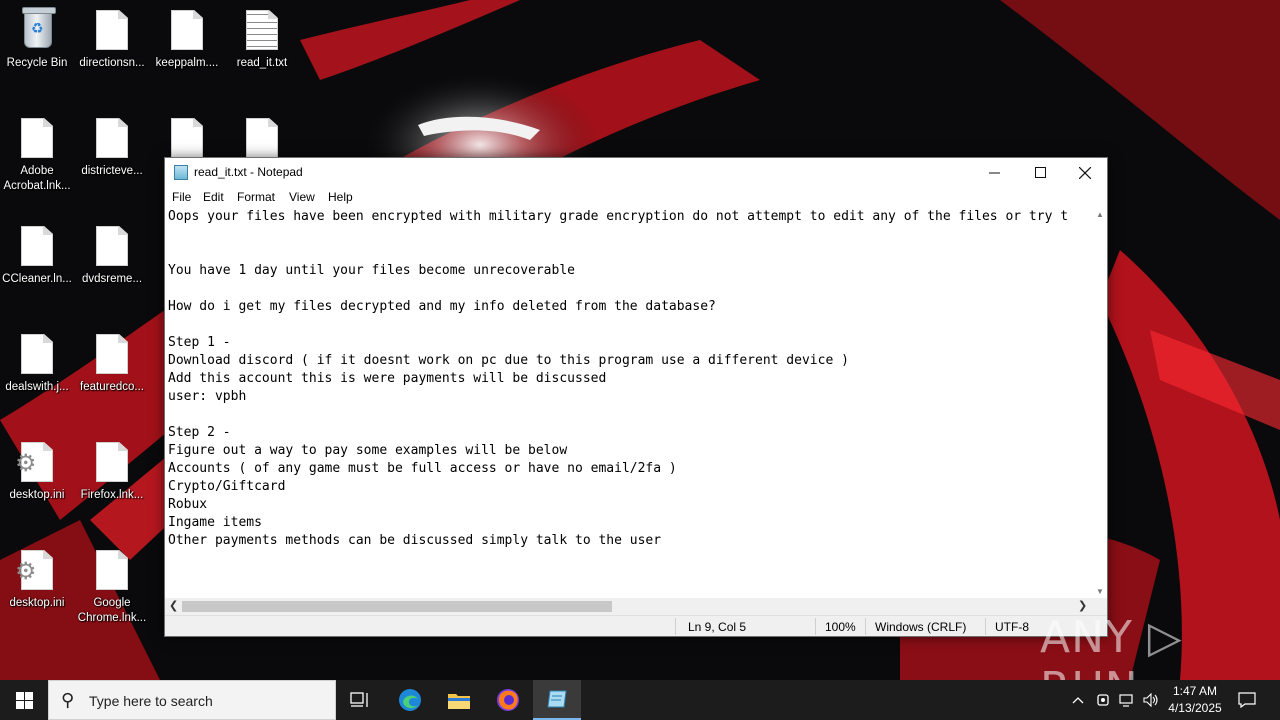  Describe the element at coordinates (1100, 214) in the screenshot. I see `scroll-up-icon: ▲` at that location.